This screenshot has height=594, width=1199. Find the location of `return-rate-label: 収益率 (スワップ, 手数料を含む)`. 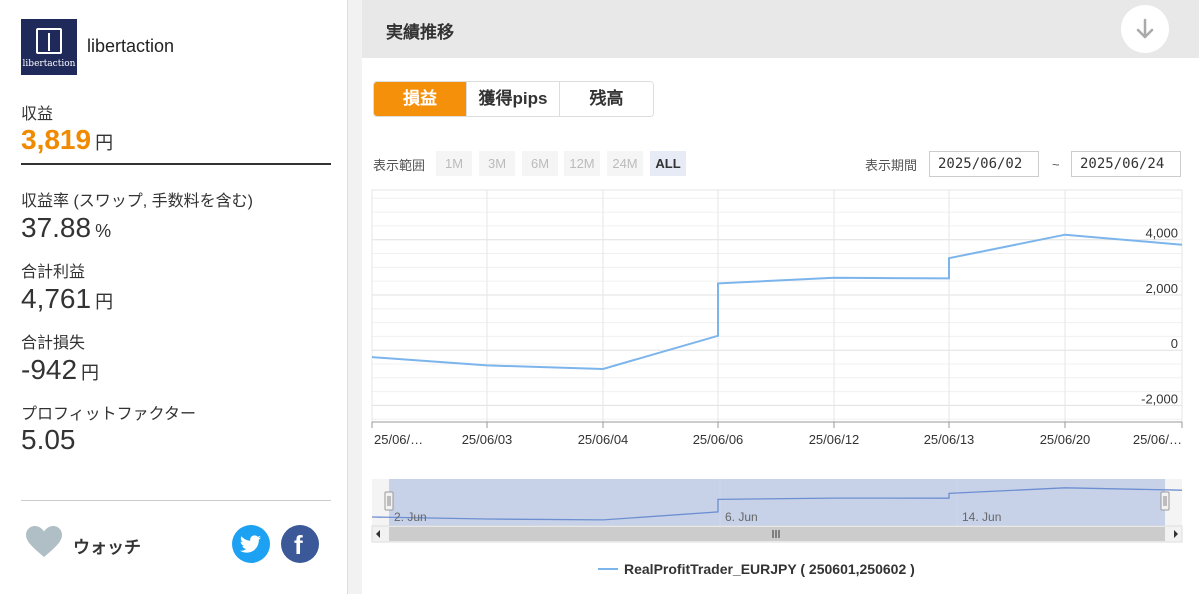

return-rate-label: 収益率 (スワップ, 手数料を含む) is located at coordinates (137, 201).